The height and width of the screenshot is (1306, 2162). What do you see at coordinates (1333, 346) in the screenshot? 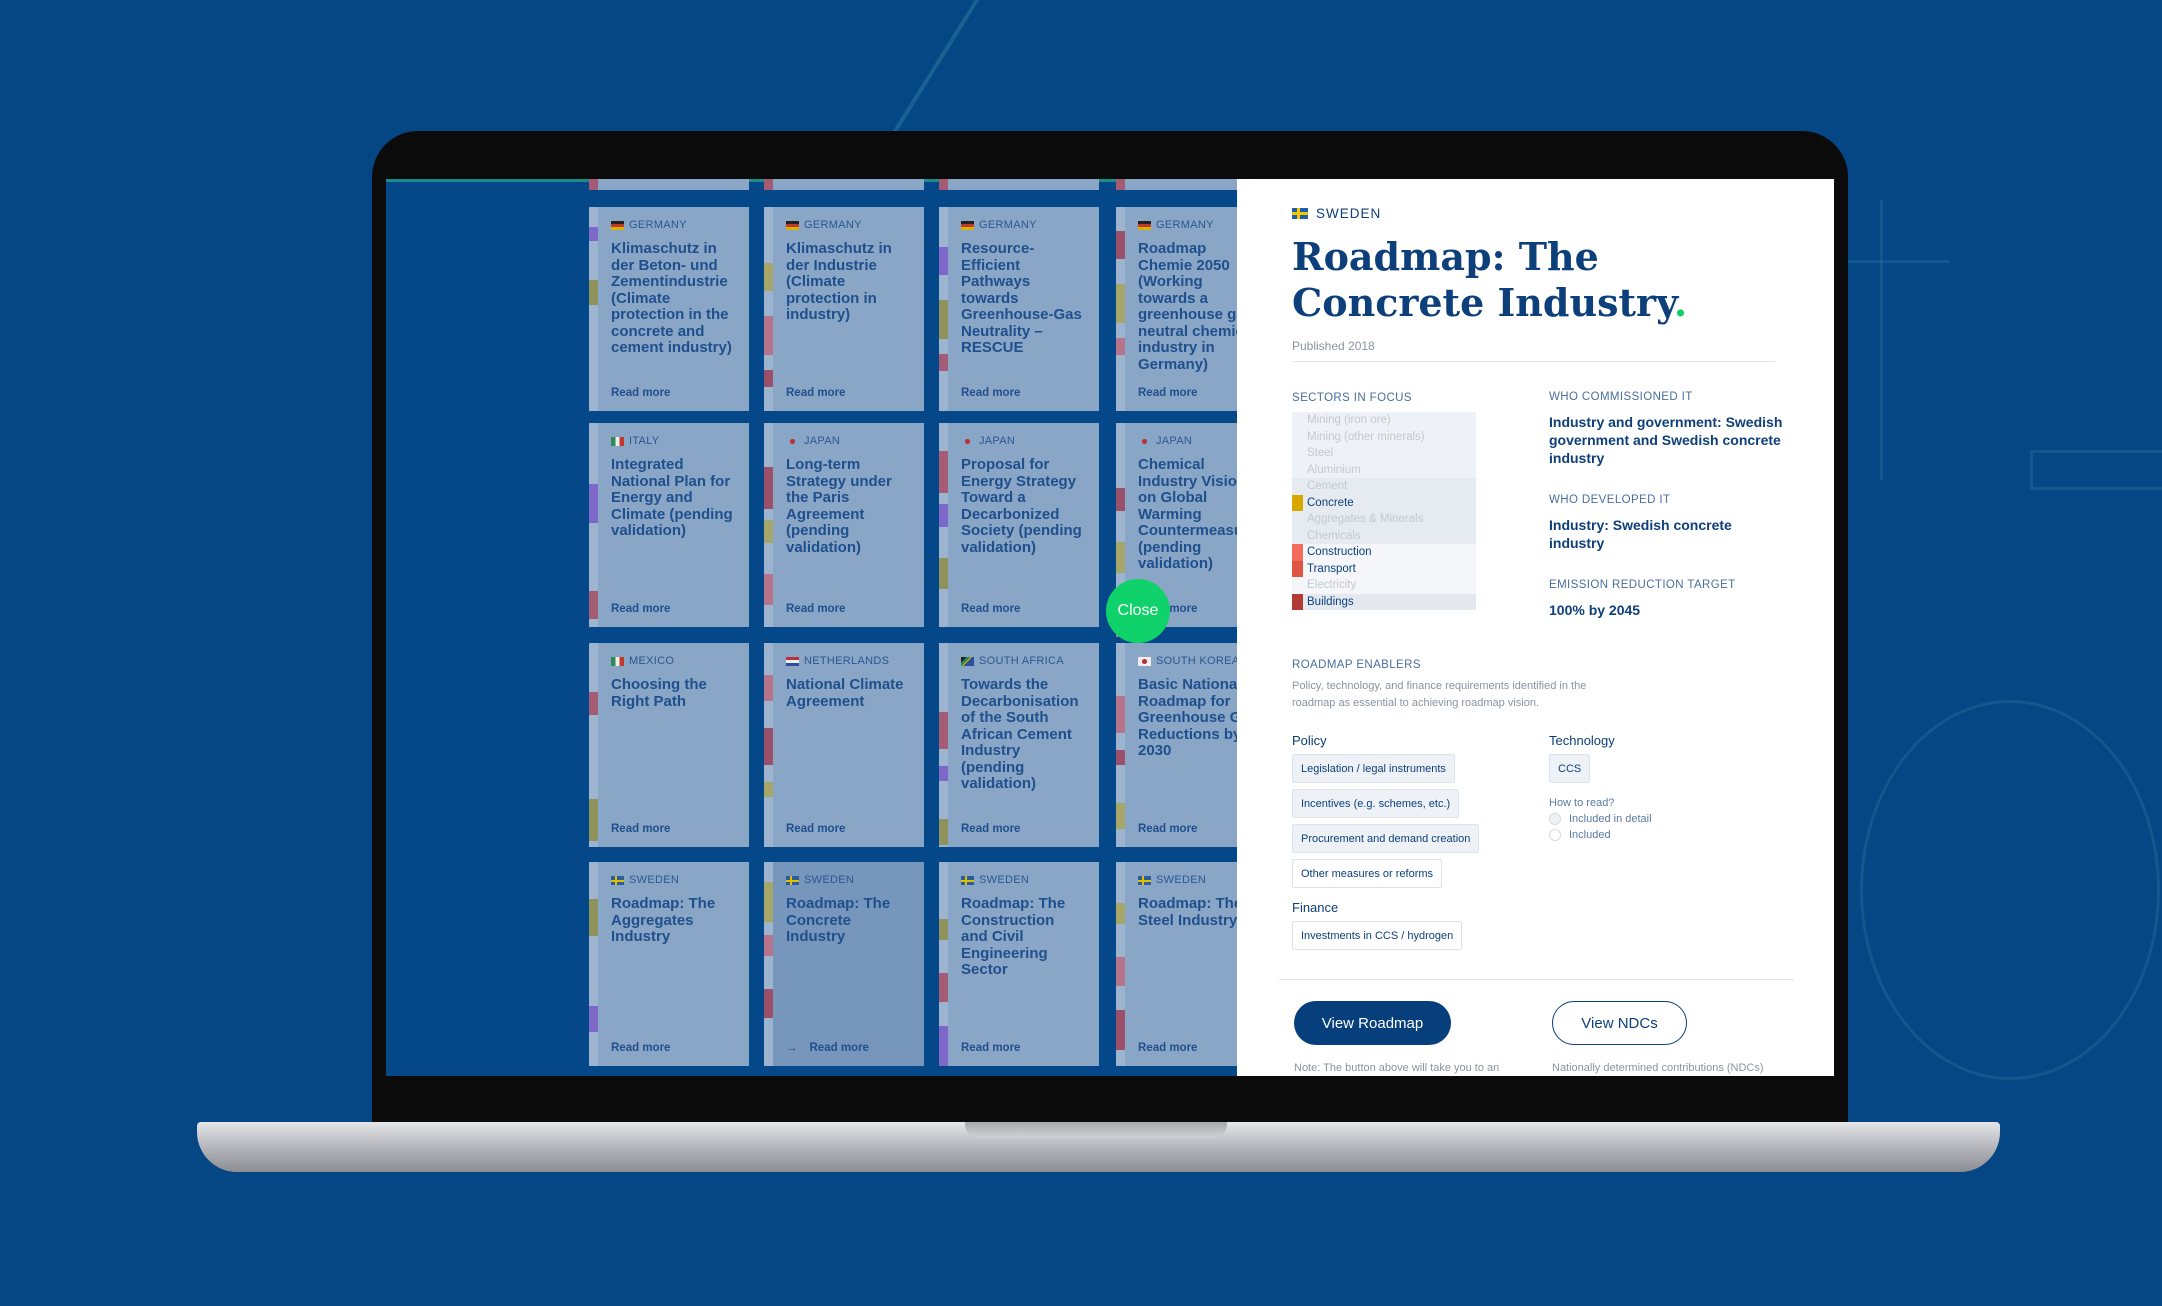
I see `published-date: Published 2018` at bounding box center [1333, 346].